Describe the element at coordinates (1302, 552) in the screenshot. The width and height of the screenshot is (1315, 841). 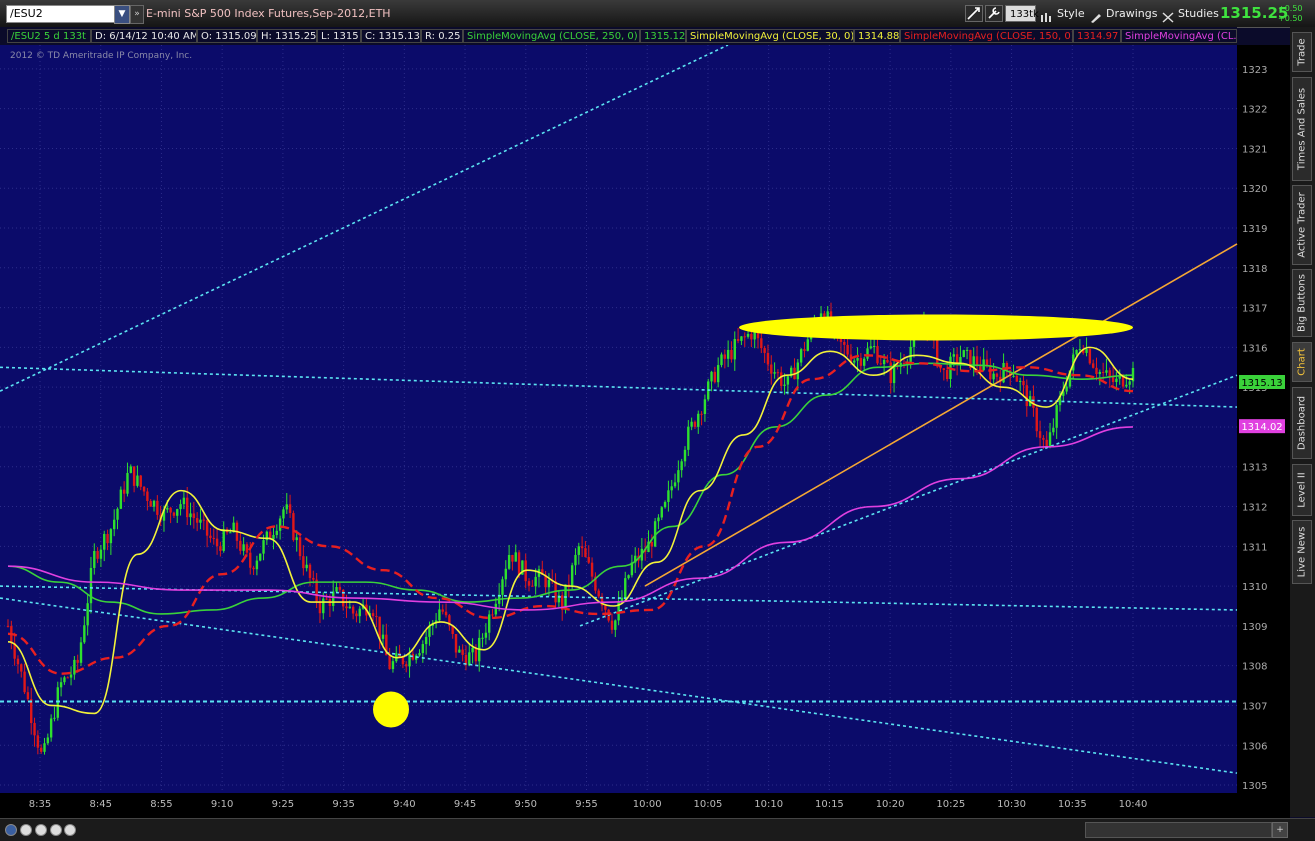
I see `tab-live-news: Live News` at that location.